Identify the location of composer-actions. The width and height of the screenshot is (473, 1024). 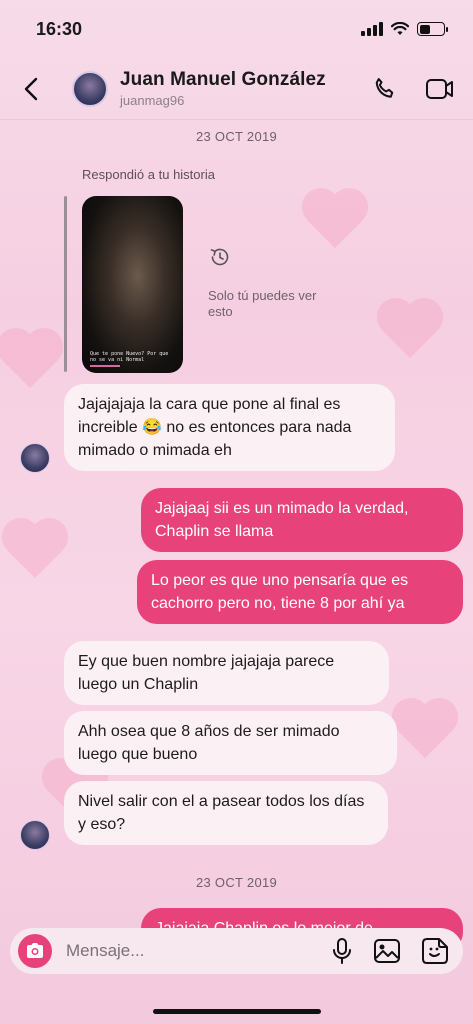
(390, 951).